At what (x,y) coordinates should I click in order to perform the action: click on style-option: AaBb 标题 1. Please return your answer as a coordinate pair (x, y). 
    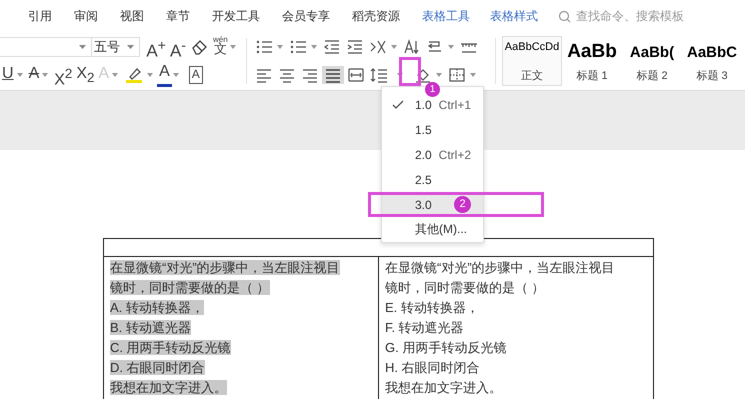
    Looking at the image, I should click on (592, 61).